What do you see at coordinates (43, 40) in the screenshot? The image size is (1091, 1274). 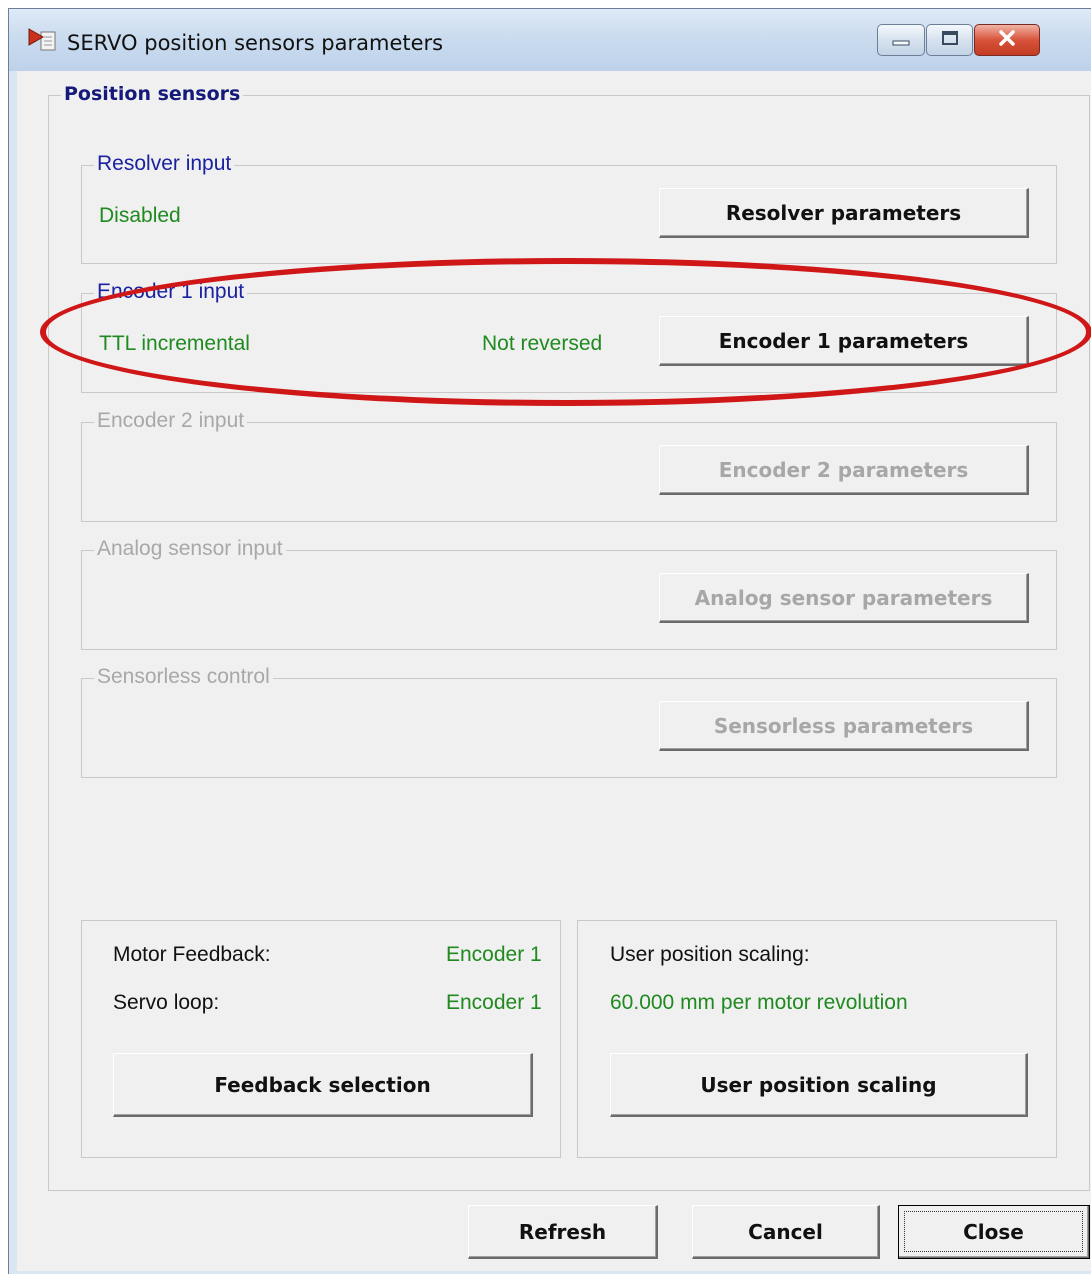 I see `play-arrow-icon` at bounding box center [43, 40].